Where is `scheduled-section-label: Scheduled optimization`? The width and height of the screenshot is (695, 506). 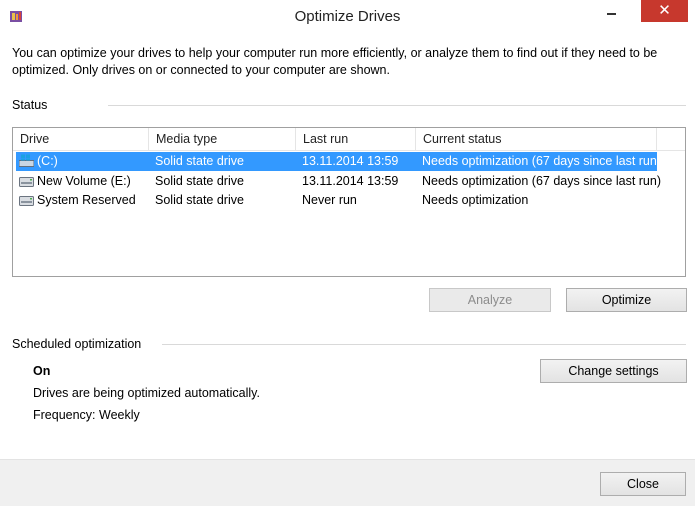 scheduled-section-label: Scheduled optimization is located at coordinates (77, 344).